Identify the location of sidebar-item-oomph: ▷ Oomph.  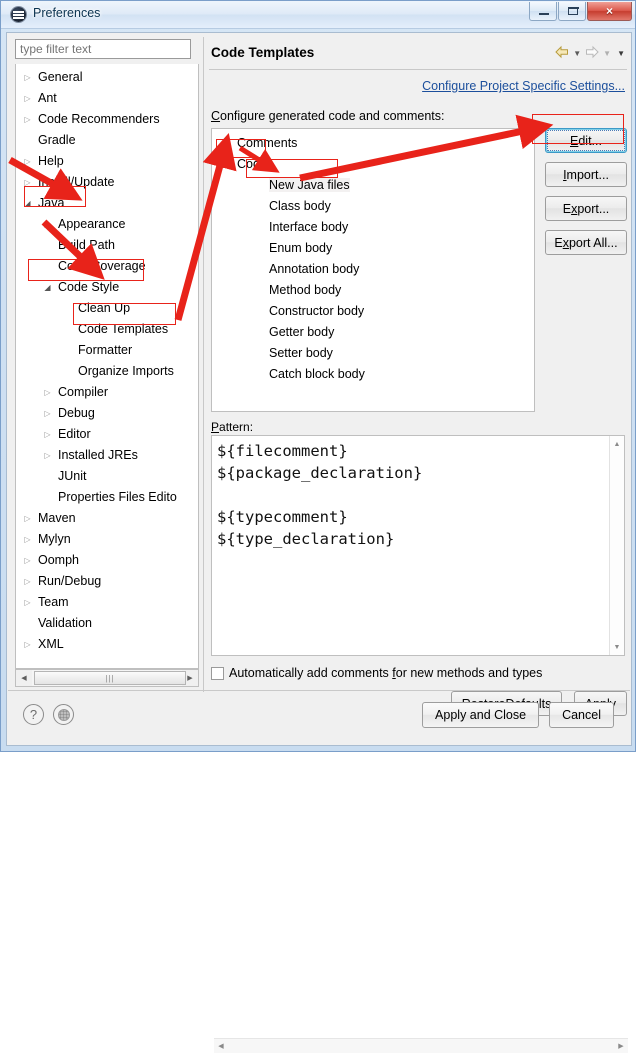
(107, 560).